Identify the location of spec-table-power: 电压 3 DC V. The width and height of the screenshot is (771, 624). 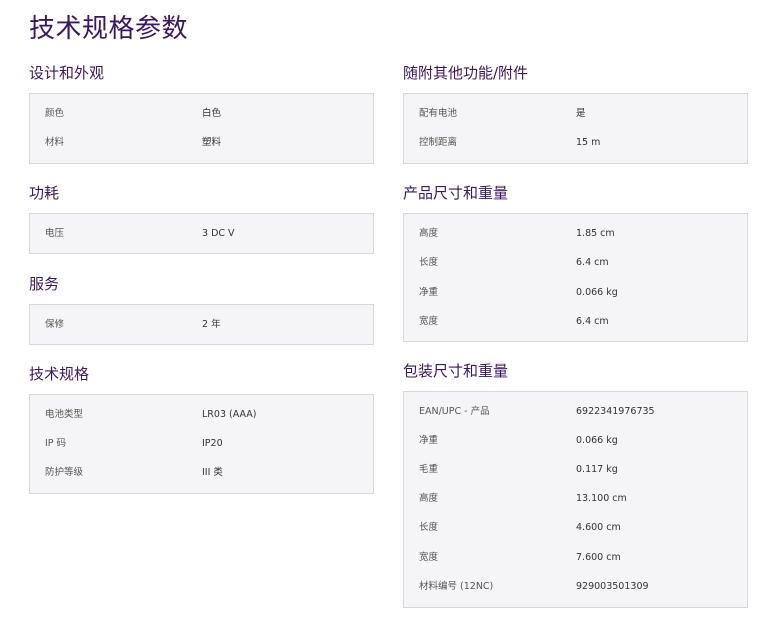
(201, 233).